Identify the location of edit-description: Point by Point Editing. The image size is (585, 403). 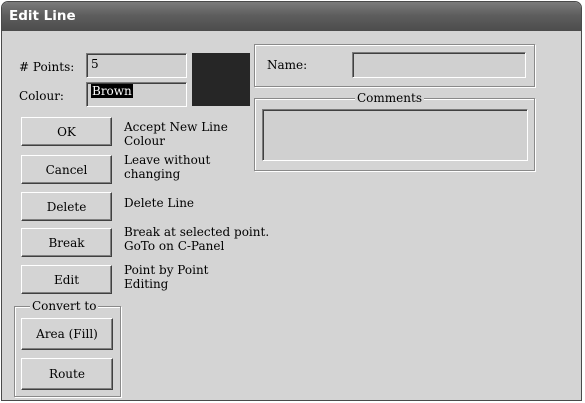
(166, 277).